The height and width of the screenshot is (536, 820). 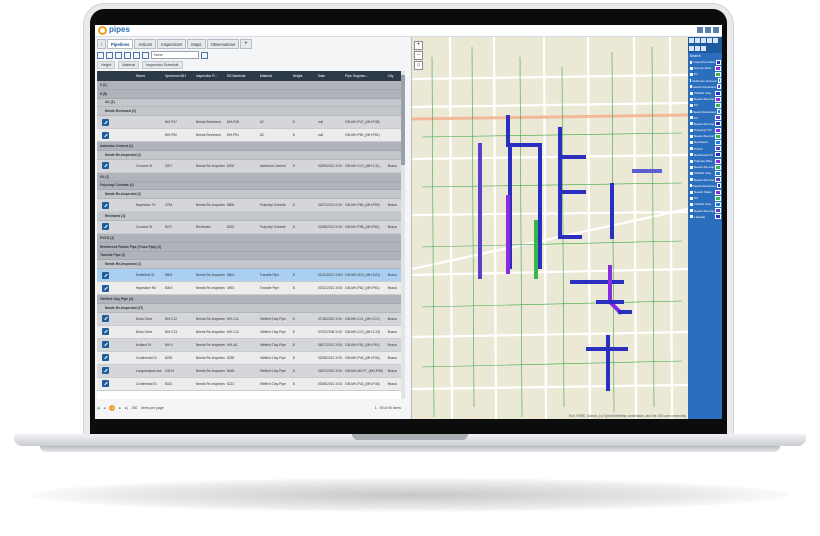 I want to click on group-row: 0 (1), so click(x=251, y=85).